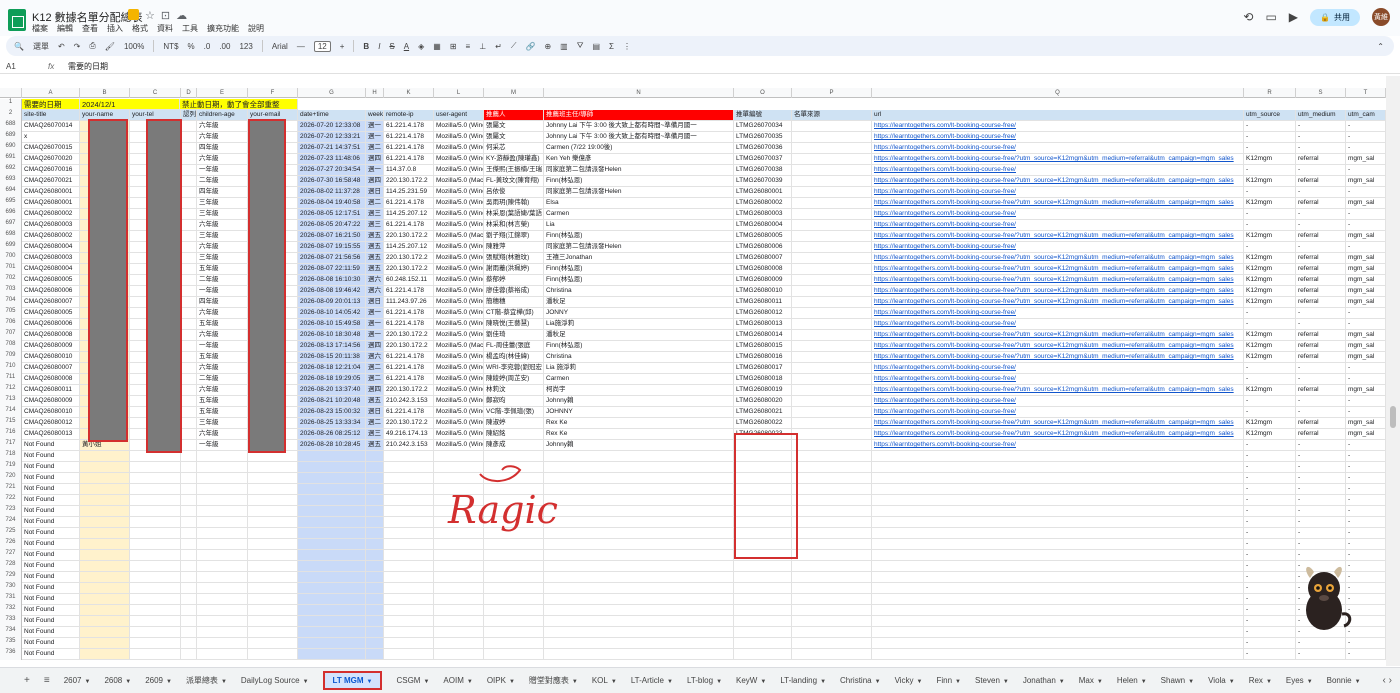 The width and height of the screenshot is (1400, 693). I want to click on cell-h: 週五, so click(375, 269).